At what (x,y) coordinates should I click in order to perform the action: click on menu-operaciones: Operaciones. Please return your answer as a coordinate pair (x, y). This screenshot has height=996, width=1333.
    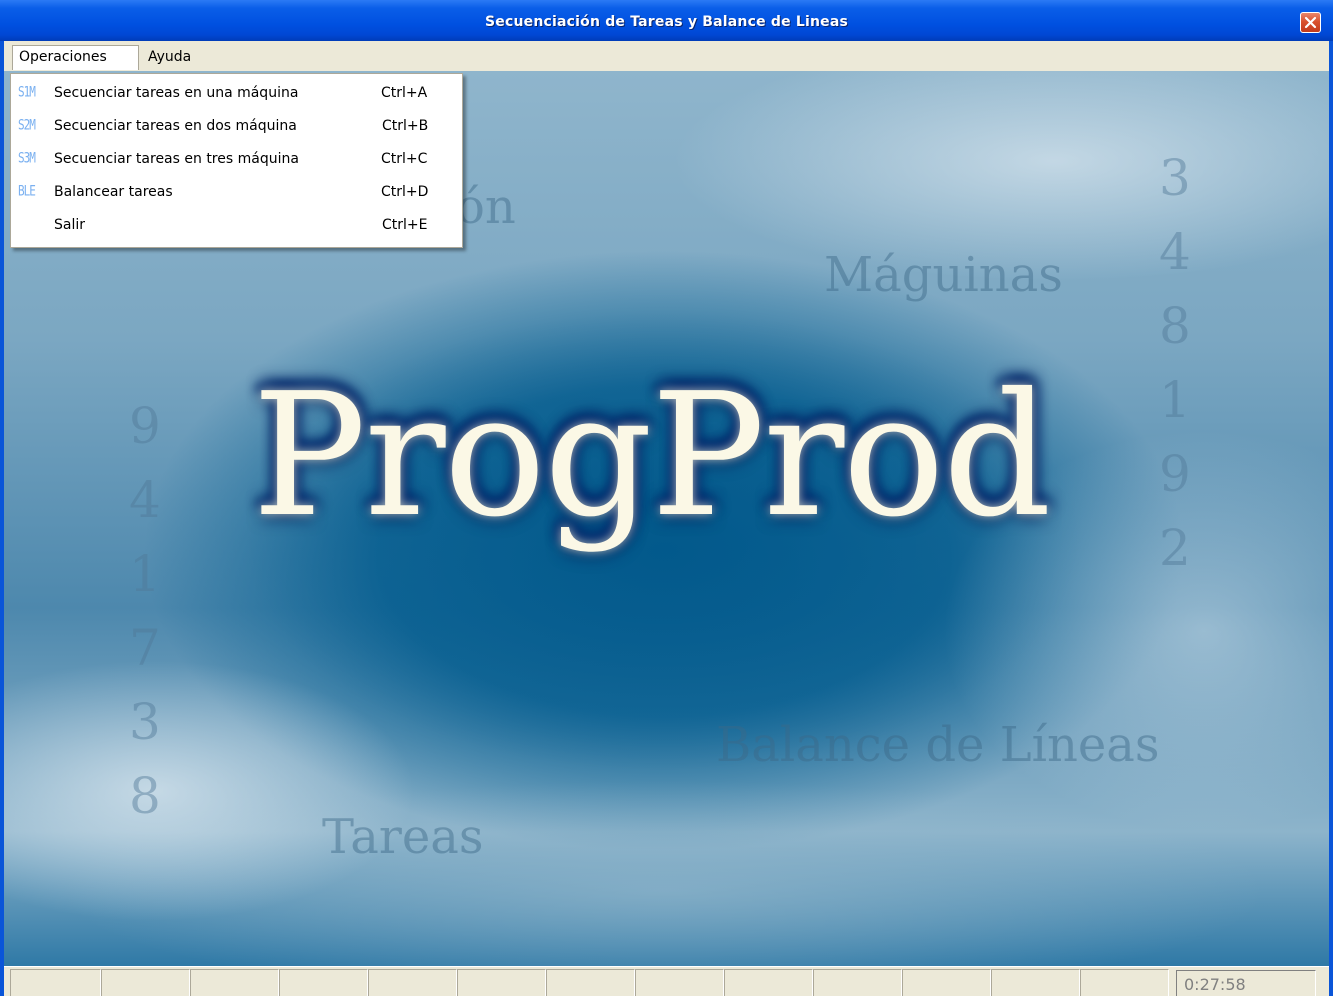
    Looking at the image, I should click on (75, 57).